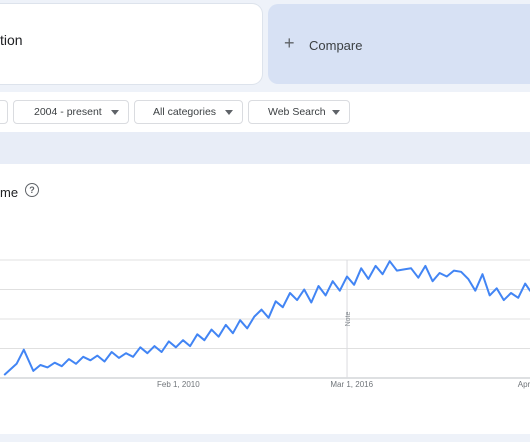  What do you see at coordinates (336, 45) in the screenshot?
I see `compare-label: Compare` at bounding box center [336, 45].